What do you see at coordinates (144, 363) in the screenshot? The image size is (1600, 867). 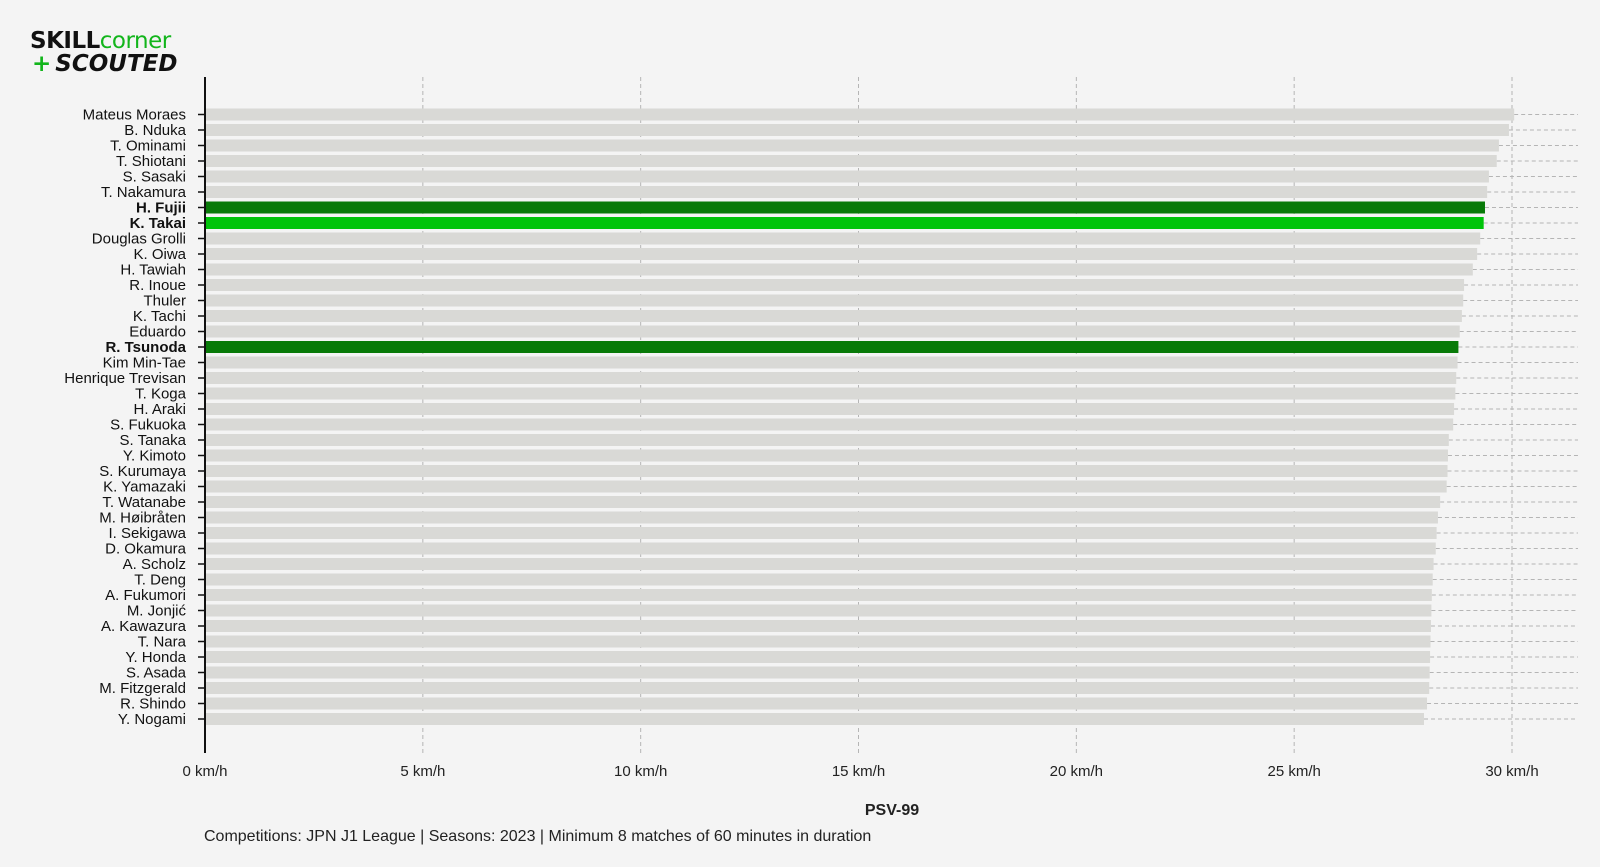 I see `y-tick-label: Kim Min-Tae` at bounding box center [144, 363].